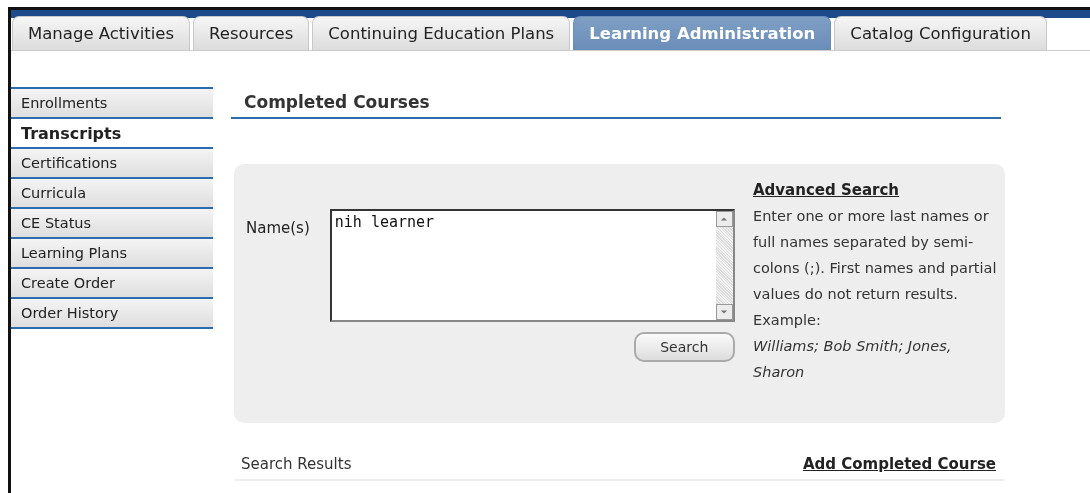 The height and width of the screenshot is (493, 1090). What do you see at coordinates (532, 265) in the screenshot?
I see `names-field: nih learner` at bounding box center [532, 265].